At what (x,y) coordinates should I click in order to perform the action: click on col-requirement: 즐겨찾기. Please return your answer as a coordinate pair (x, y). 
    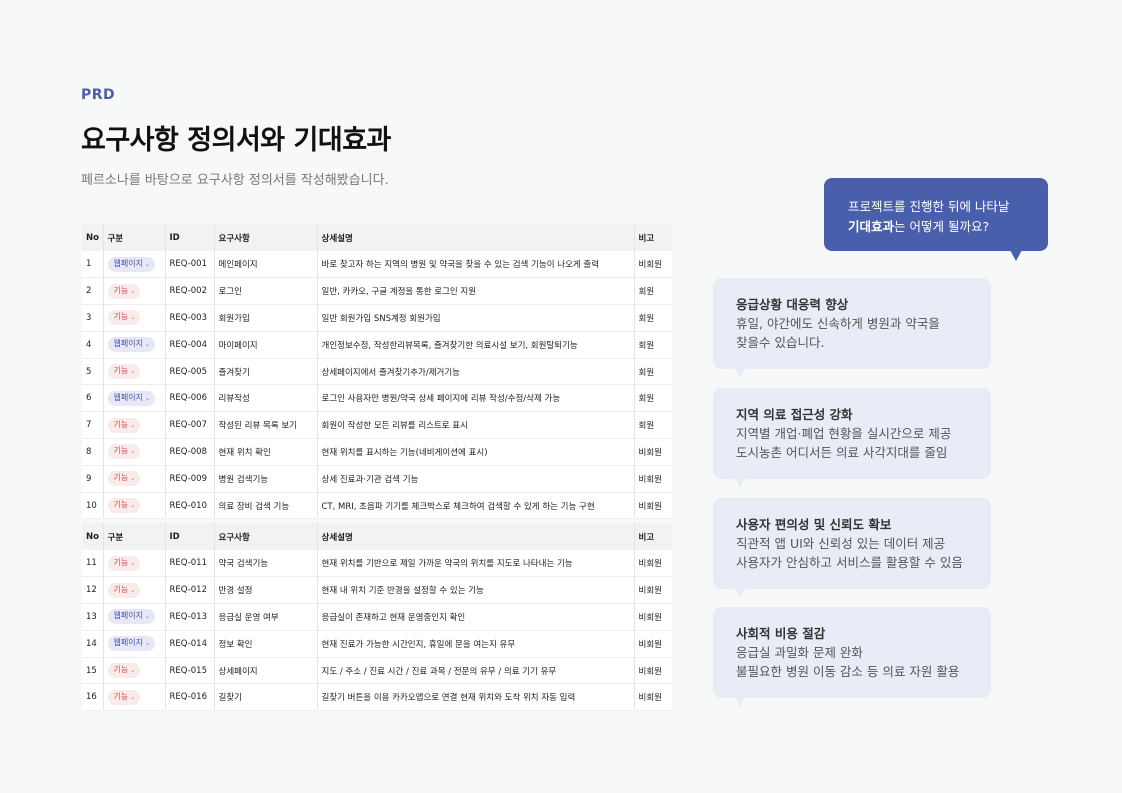
    Looking at the image, I should click on (266, 372).